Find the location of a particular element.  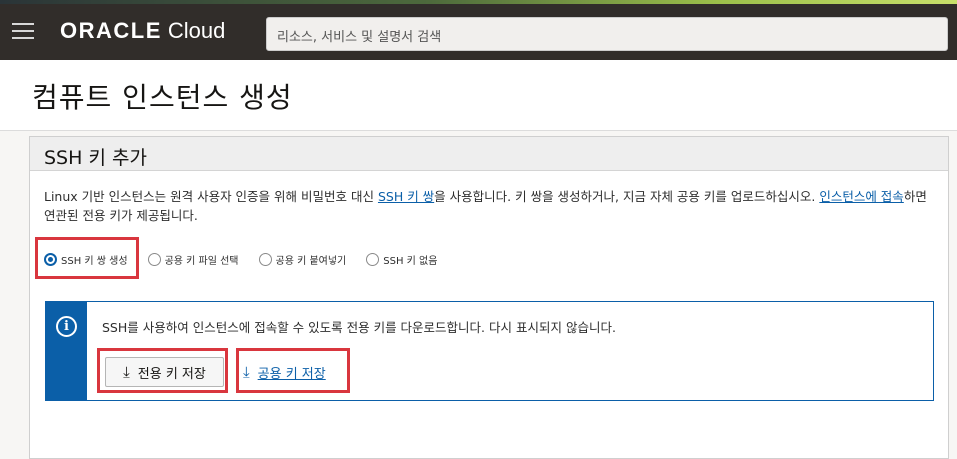

radio-choose-public-key-file: 공용 키 파일 선택 is located at coordinates (193, 259).